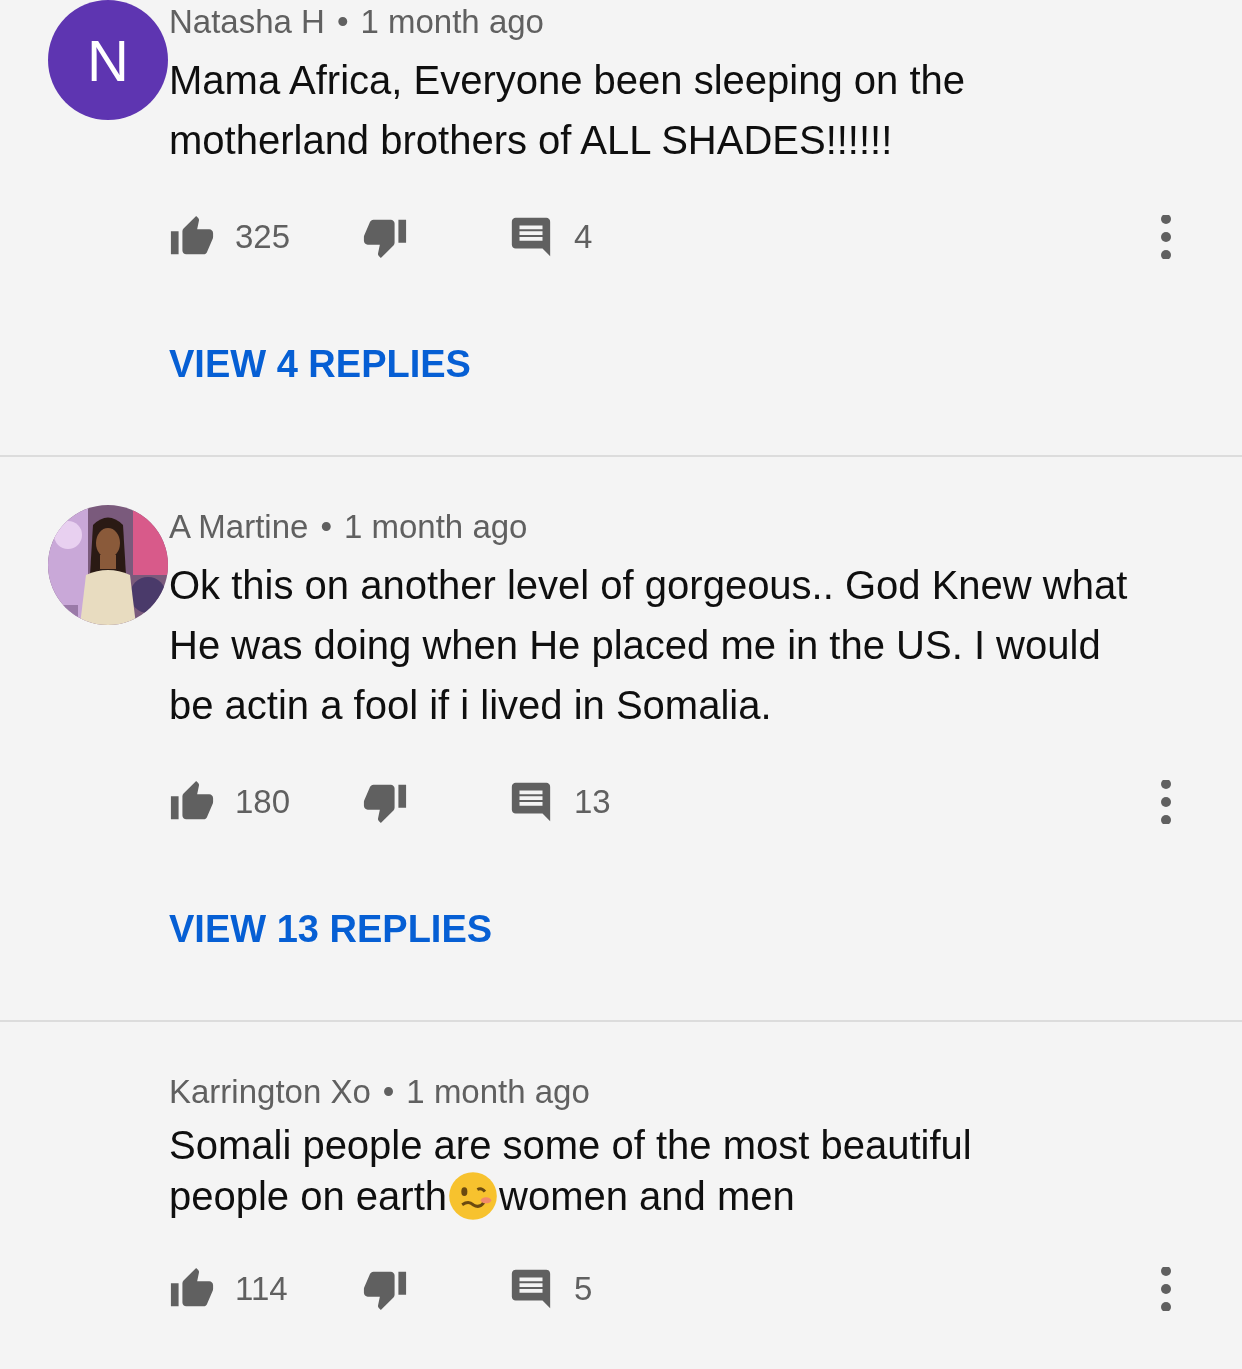  I want to click on like-count: 180, so click(263, 802).